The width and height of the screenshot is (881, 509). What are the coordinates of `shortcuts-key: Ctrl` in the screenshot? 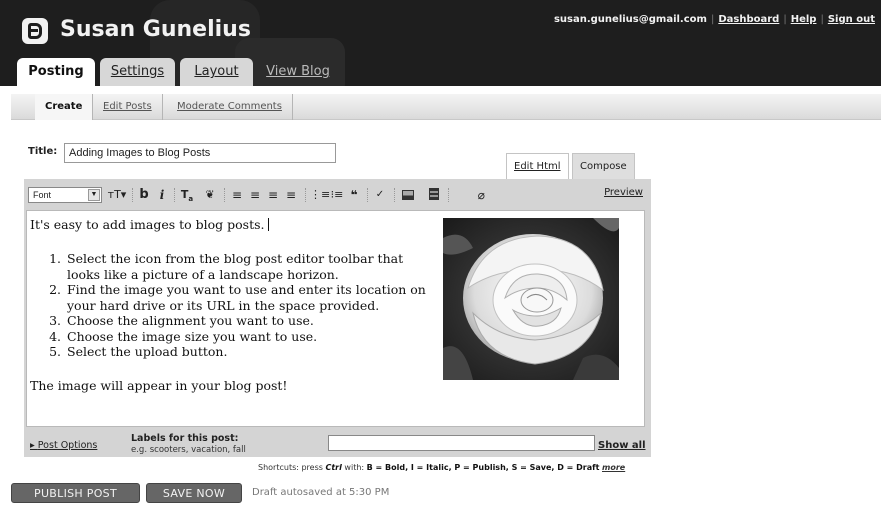 It's located at (333, 467).